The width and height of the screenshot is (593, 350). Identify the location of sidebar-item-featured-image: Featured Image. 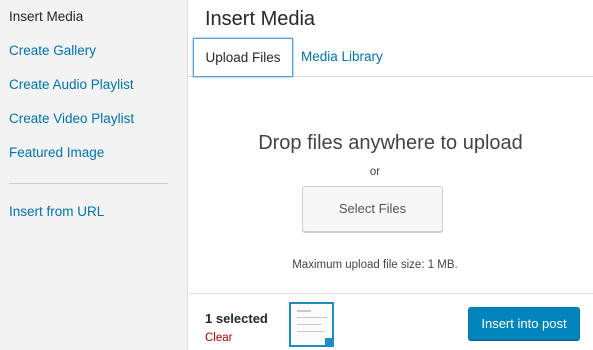
(52, 153).